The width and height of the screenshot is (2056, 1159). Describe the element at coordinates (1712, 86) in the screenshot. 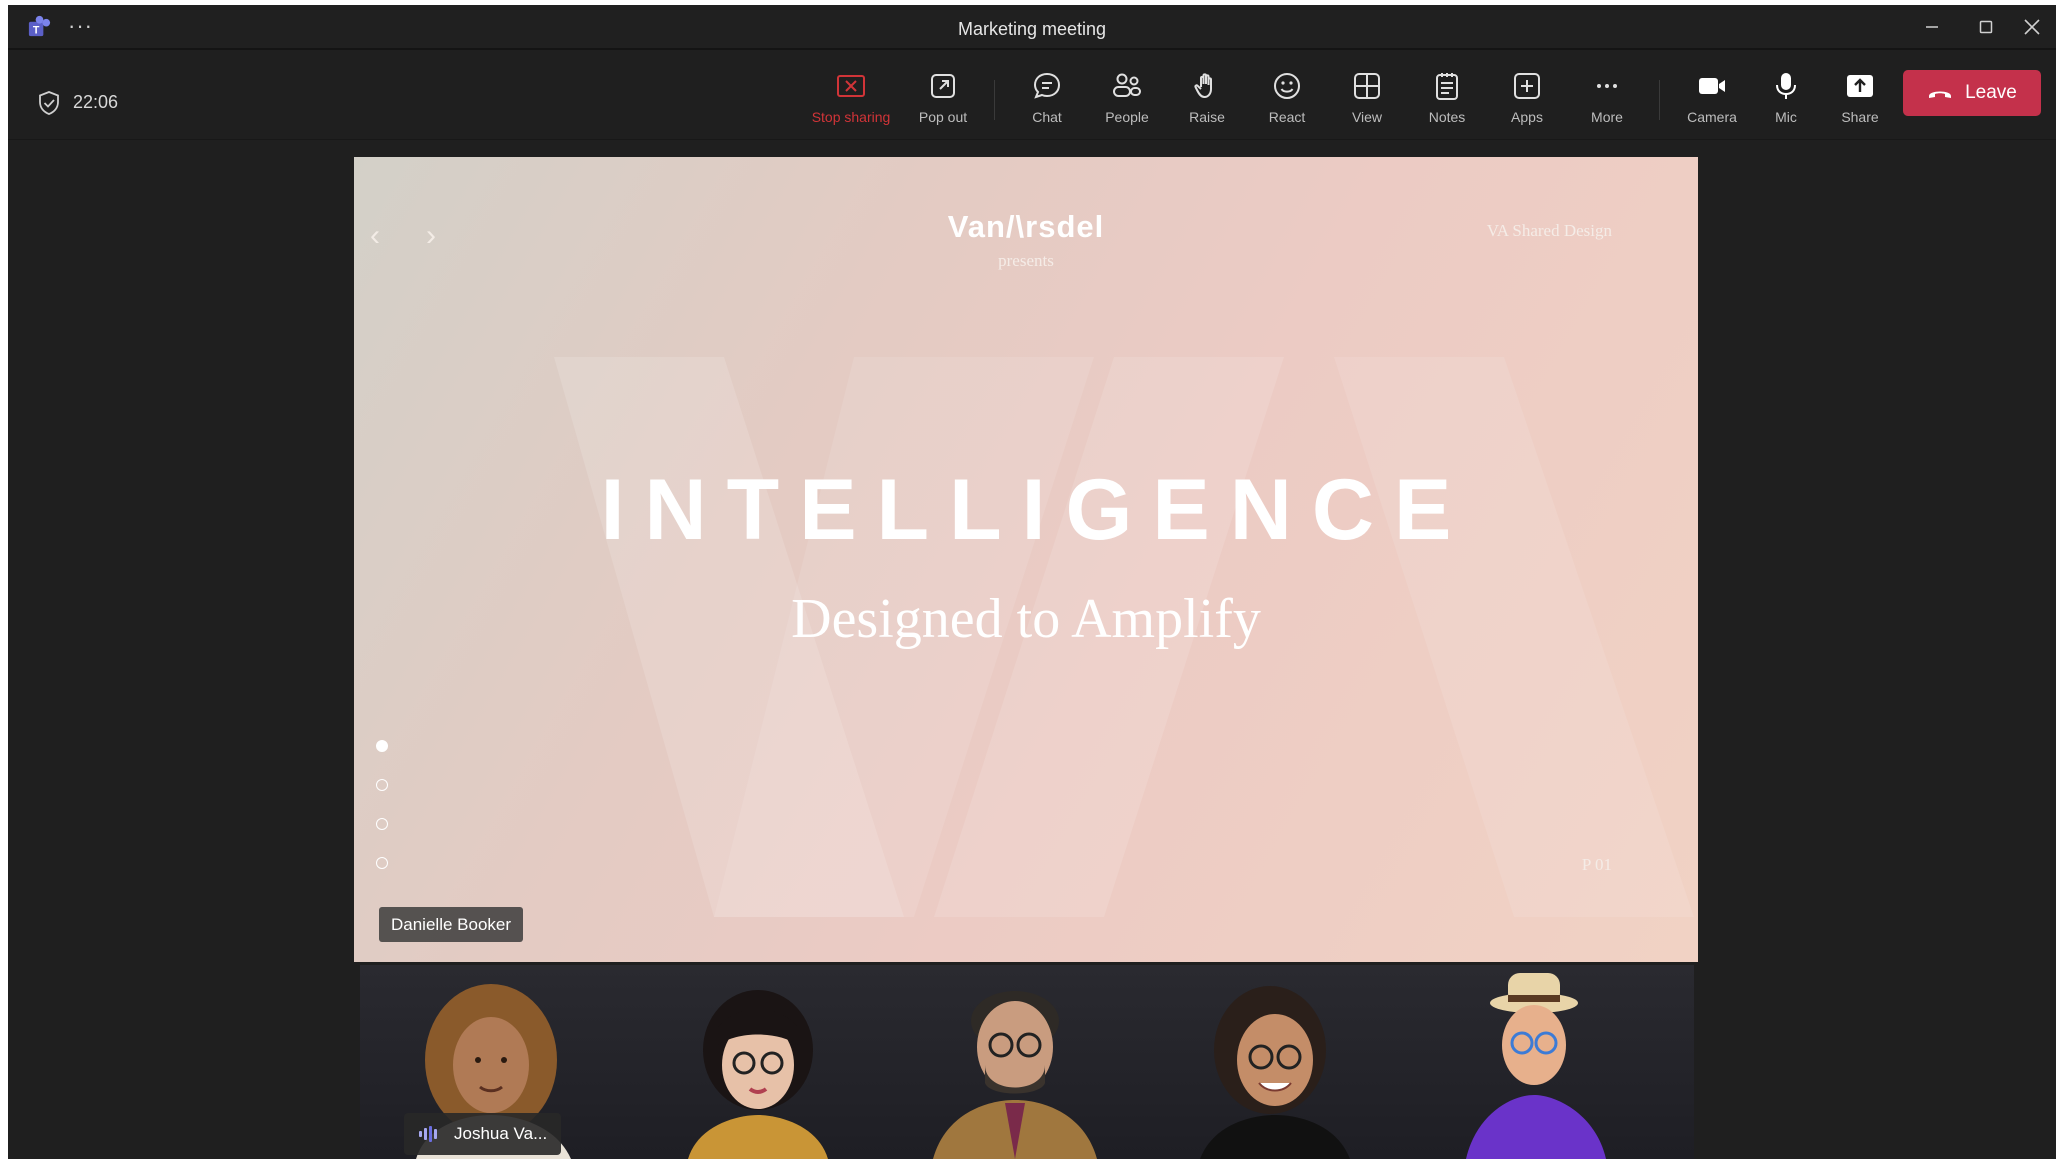

I see `camera-icon` at that location.